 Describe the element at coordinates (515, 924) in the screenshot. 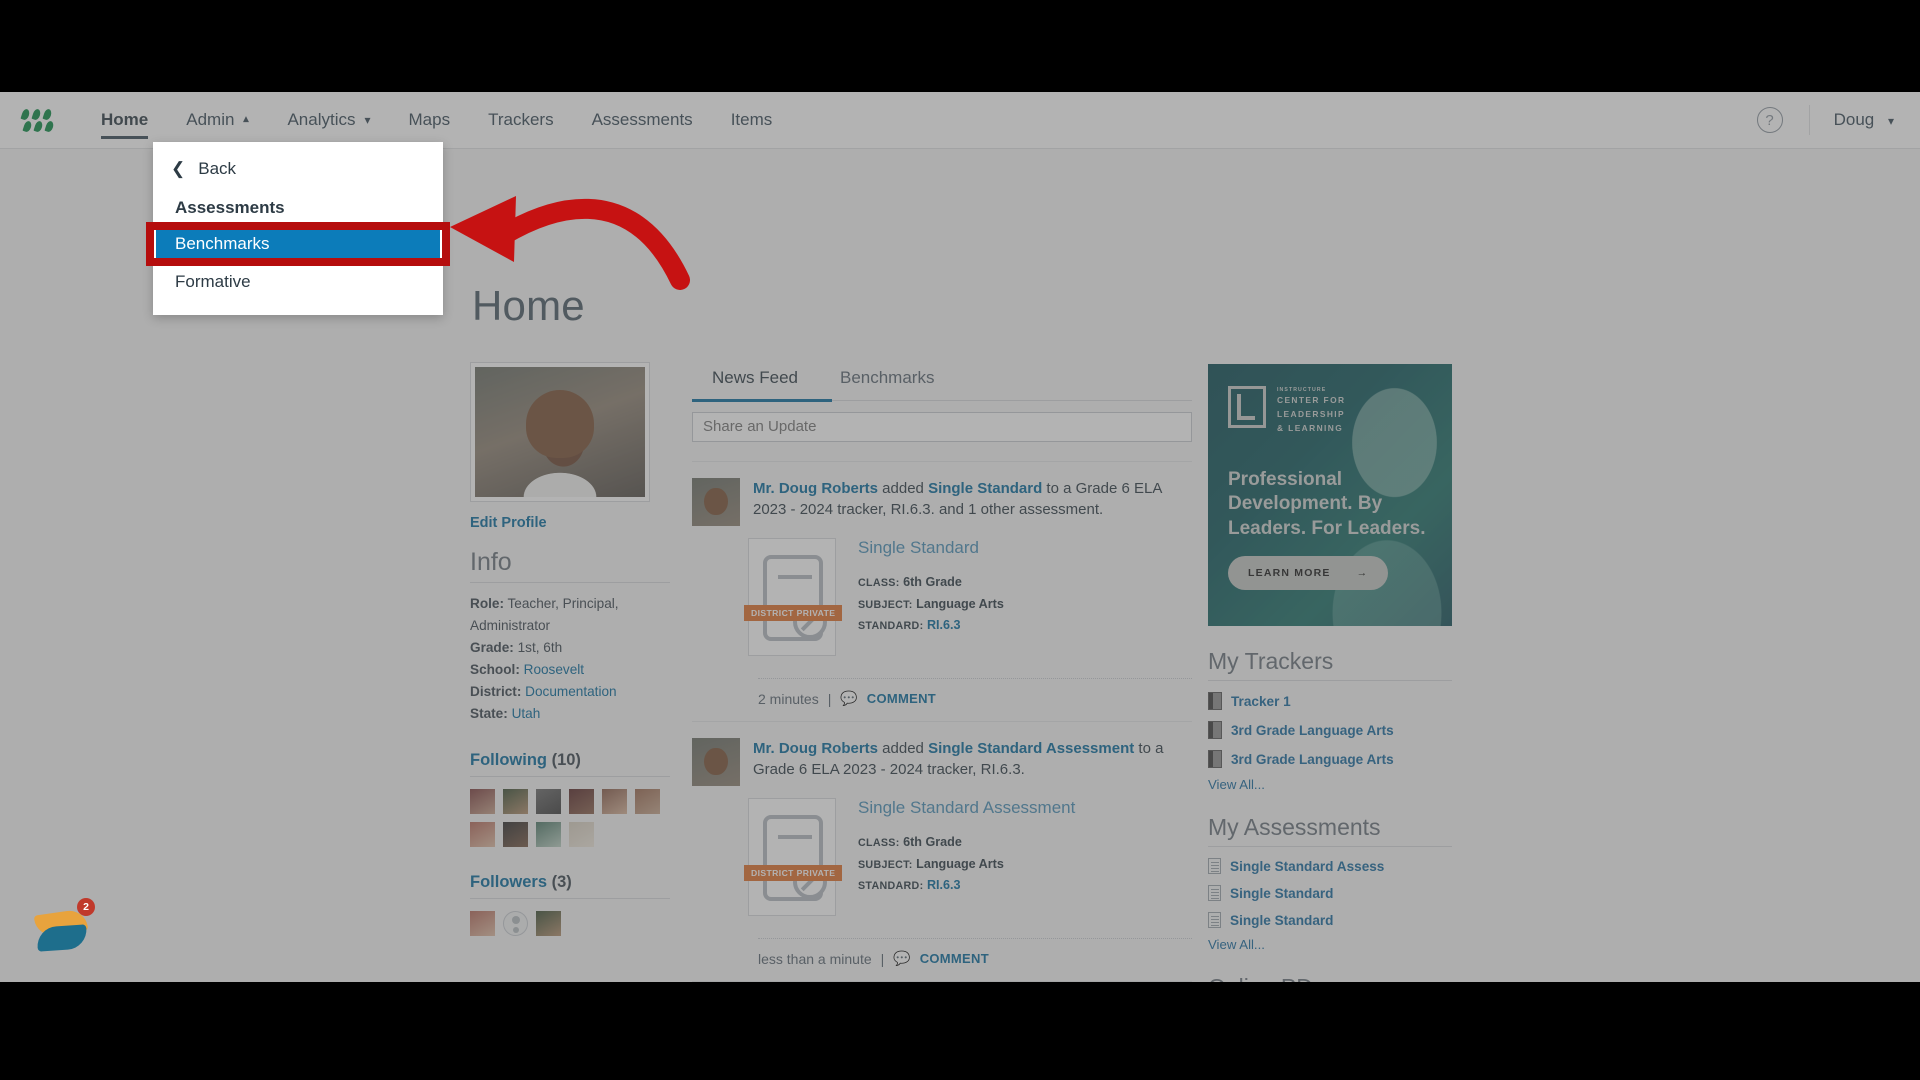

I see `avatar-placeholder-icon` at that location.